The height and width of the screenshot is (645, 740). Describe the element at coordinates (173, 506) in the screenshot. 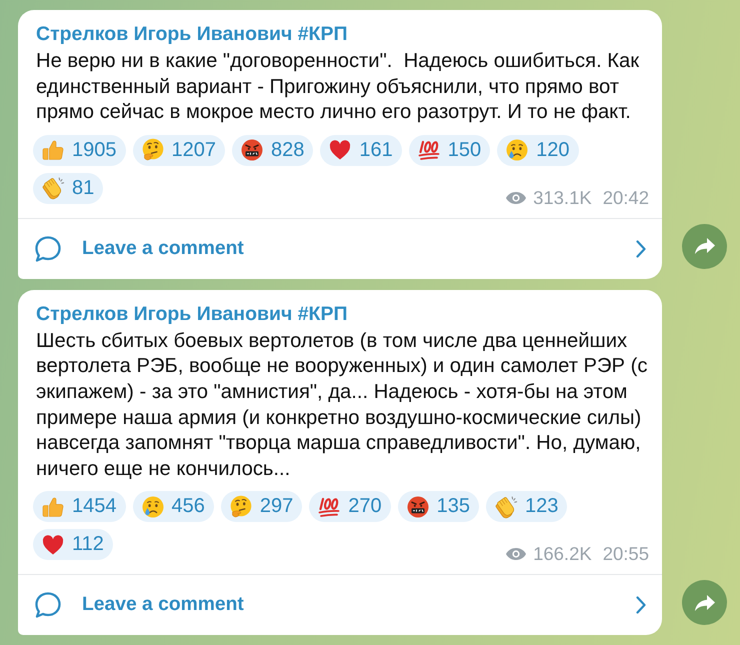

I see `reaction-button: 456` at that location.